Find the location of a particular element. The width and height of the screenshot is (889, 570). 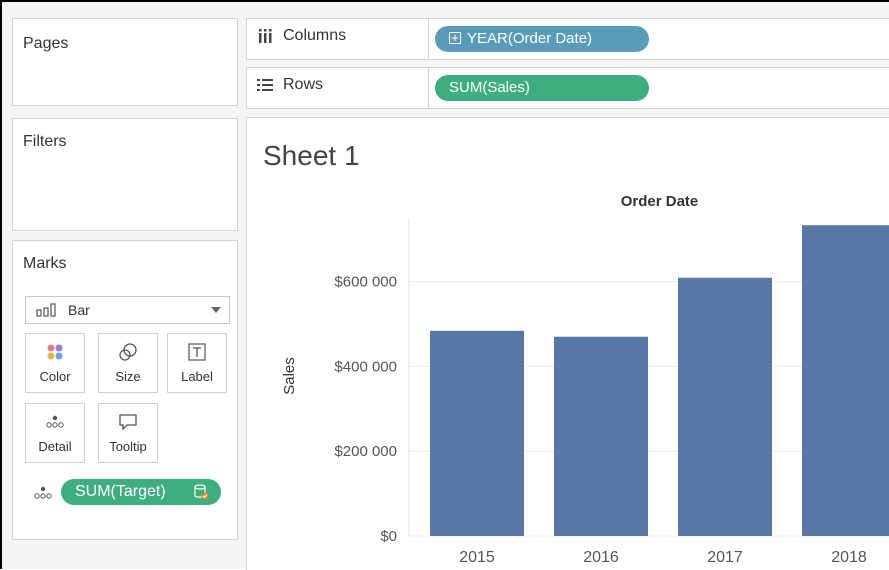

y-axis-title: Sales is located at coordinates (289, 376).